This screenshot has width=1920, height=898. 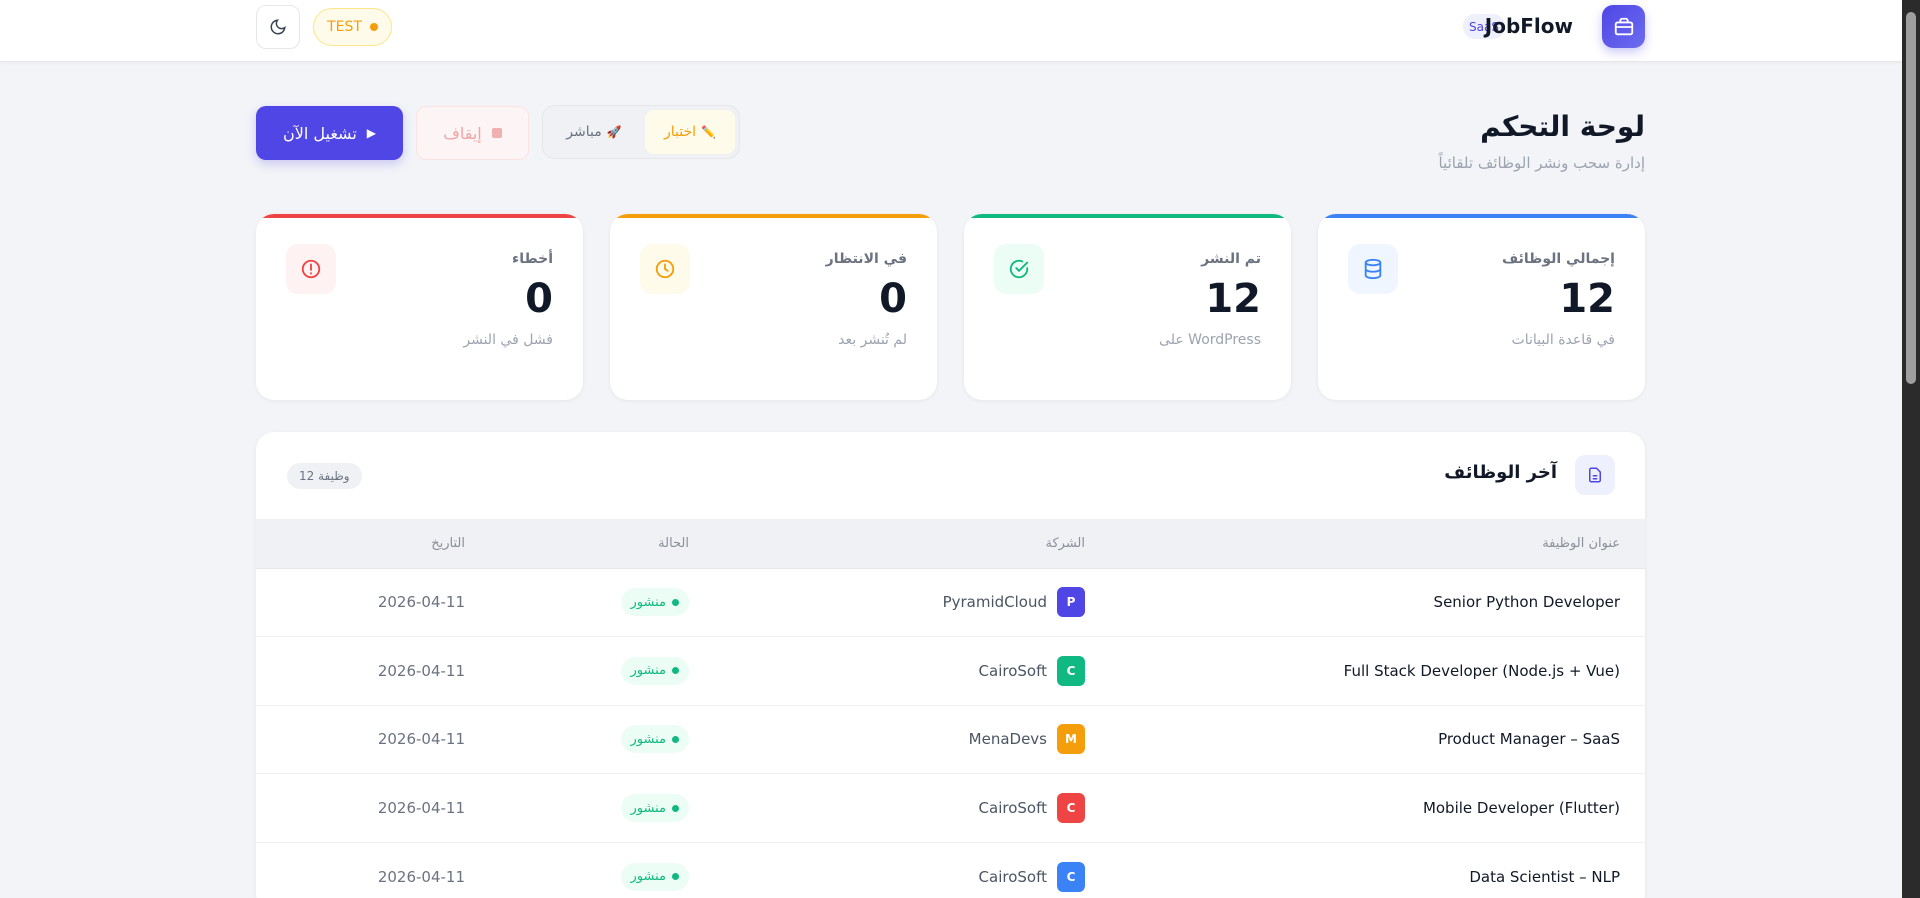 What do you see at coordinates (371, 133) in the screenshot?
I see `play-icon: ▶` at bounding box center [371, 133].